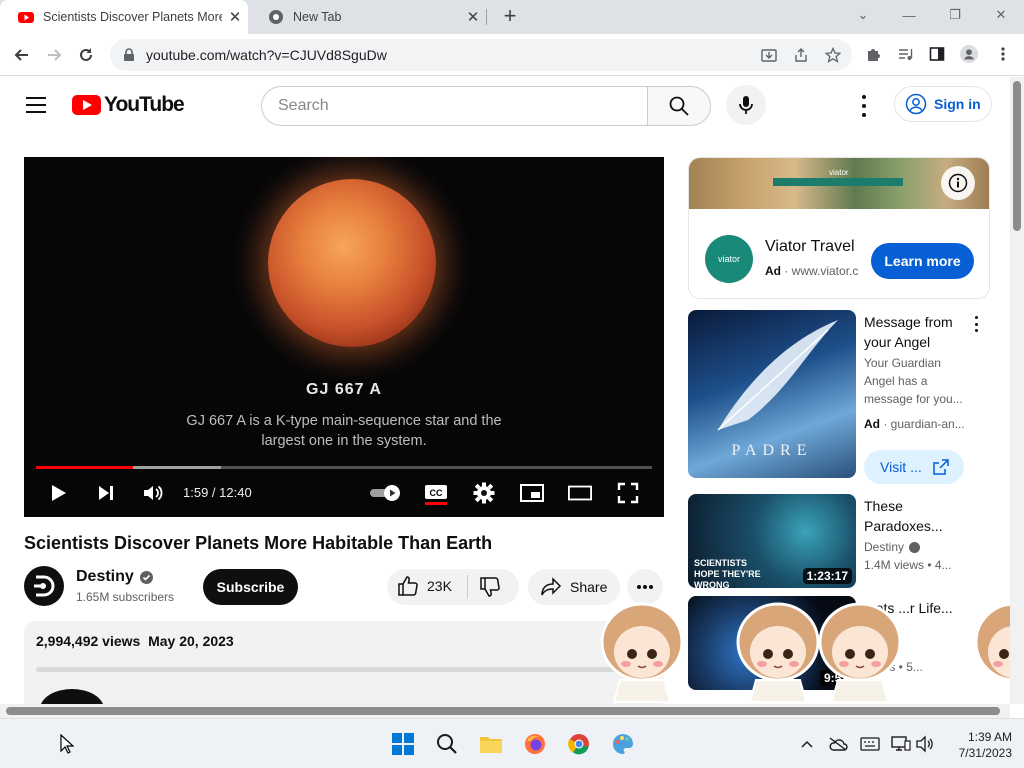 The image size is (1024, 768). I want to click on destiny-logo-icon, so click(44, 586).